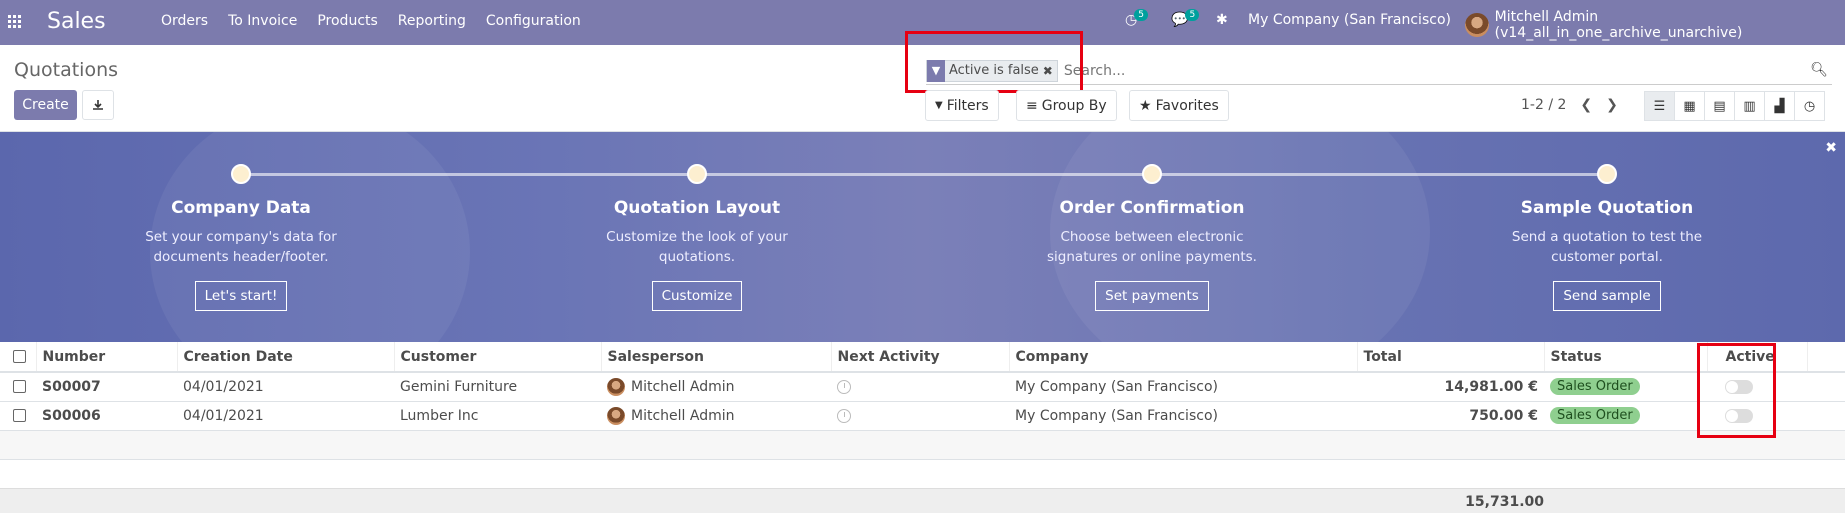 The height and width of the screenshot is (513, 1845). What do you see at coordinates (697, 208) in the screenshot?
I see `step-title: Quotation Layout` at bounding box center [697, 208].